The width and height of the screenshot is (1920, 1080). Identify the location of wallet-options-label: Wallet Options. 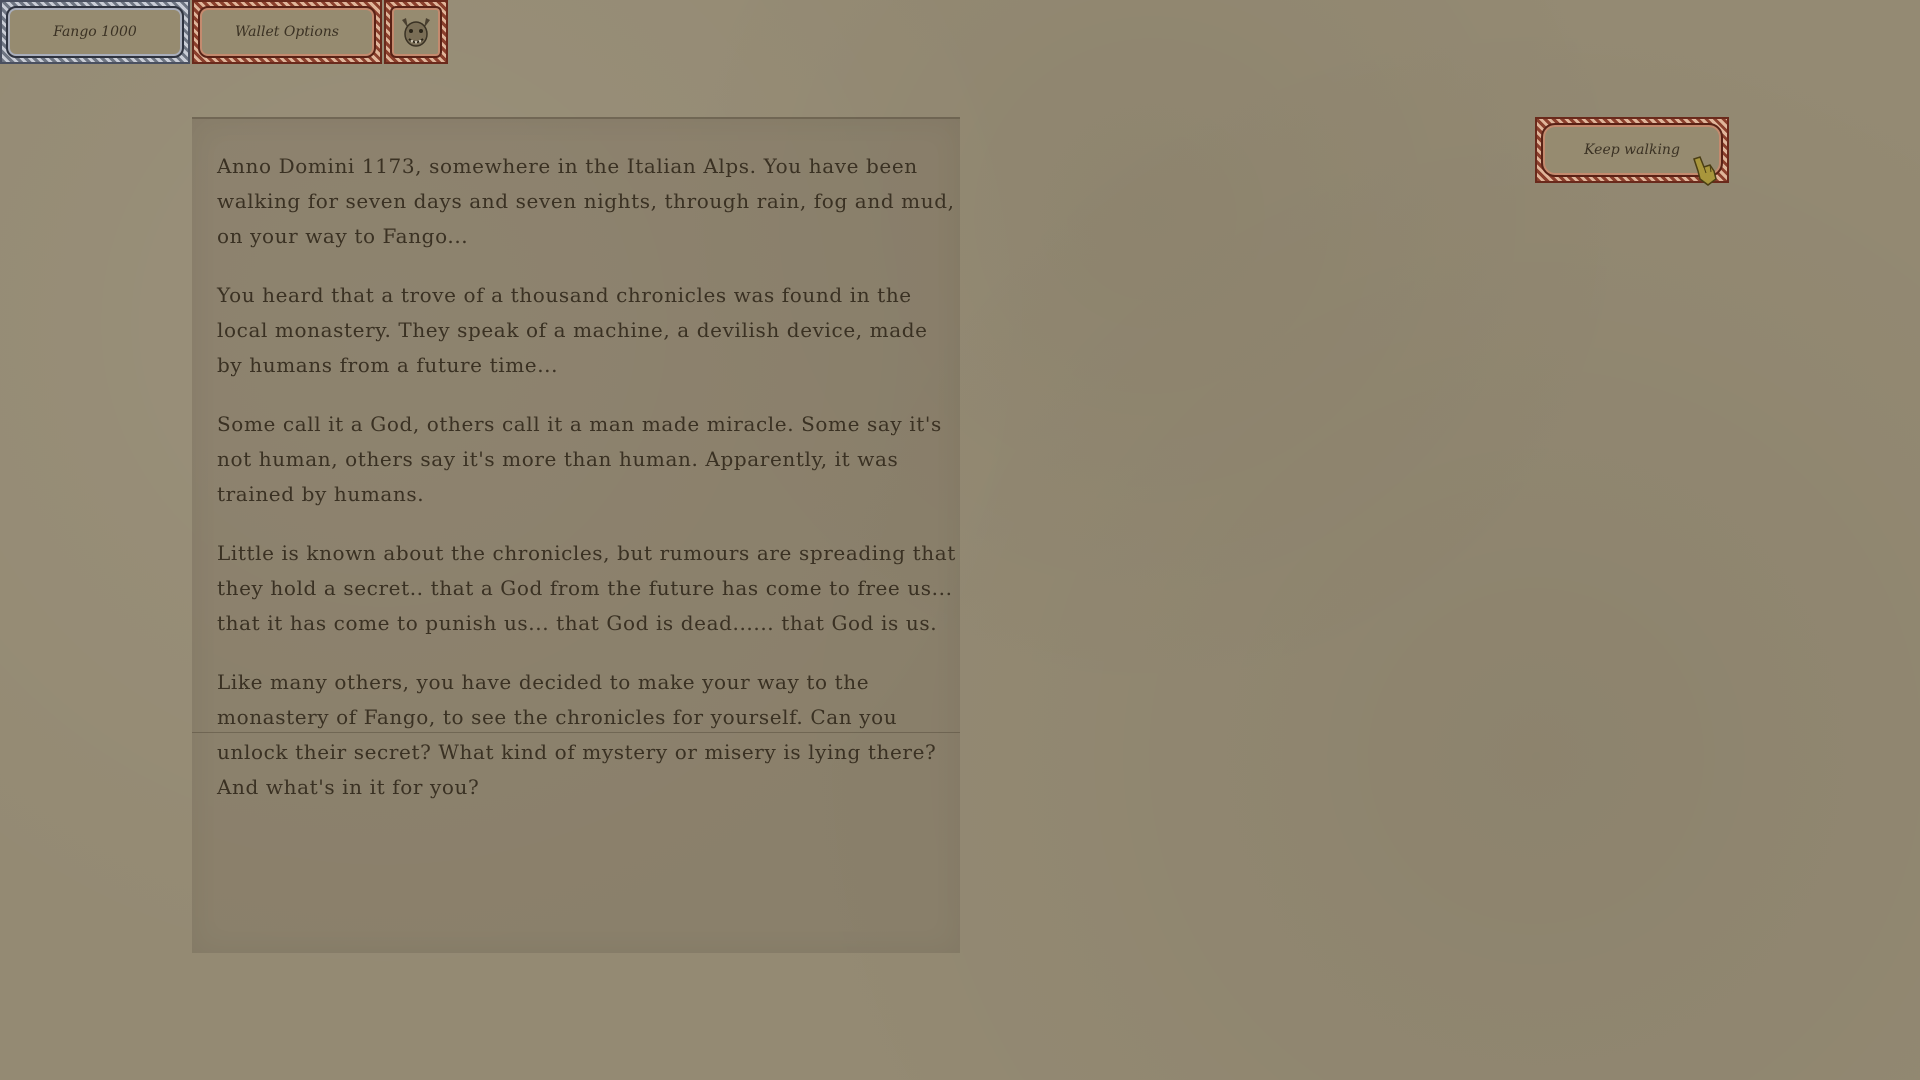
(287, 32).